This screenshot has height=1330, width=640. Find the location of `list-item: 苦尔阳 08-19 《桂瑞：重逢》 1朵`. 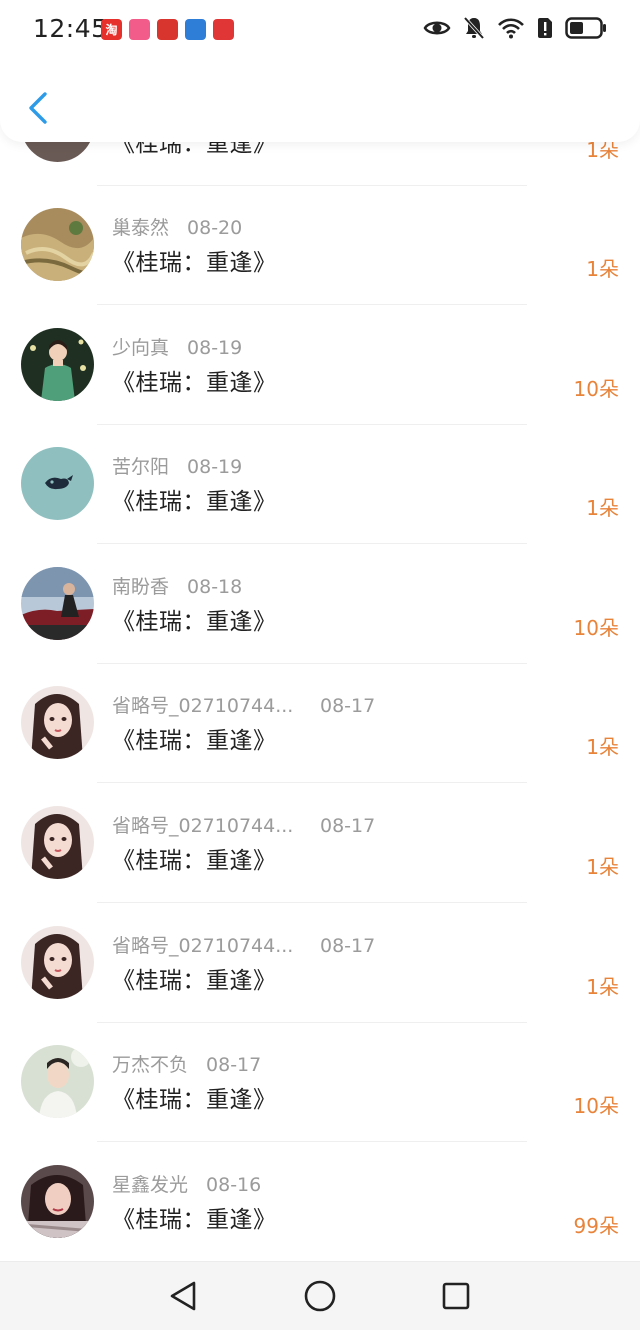

list-item: 苦尔阳 08-19 《桂瑞：重逢》 1朵 is located at coordinates (320, 485).